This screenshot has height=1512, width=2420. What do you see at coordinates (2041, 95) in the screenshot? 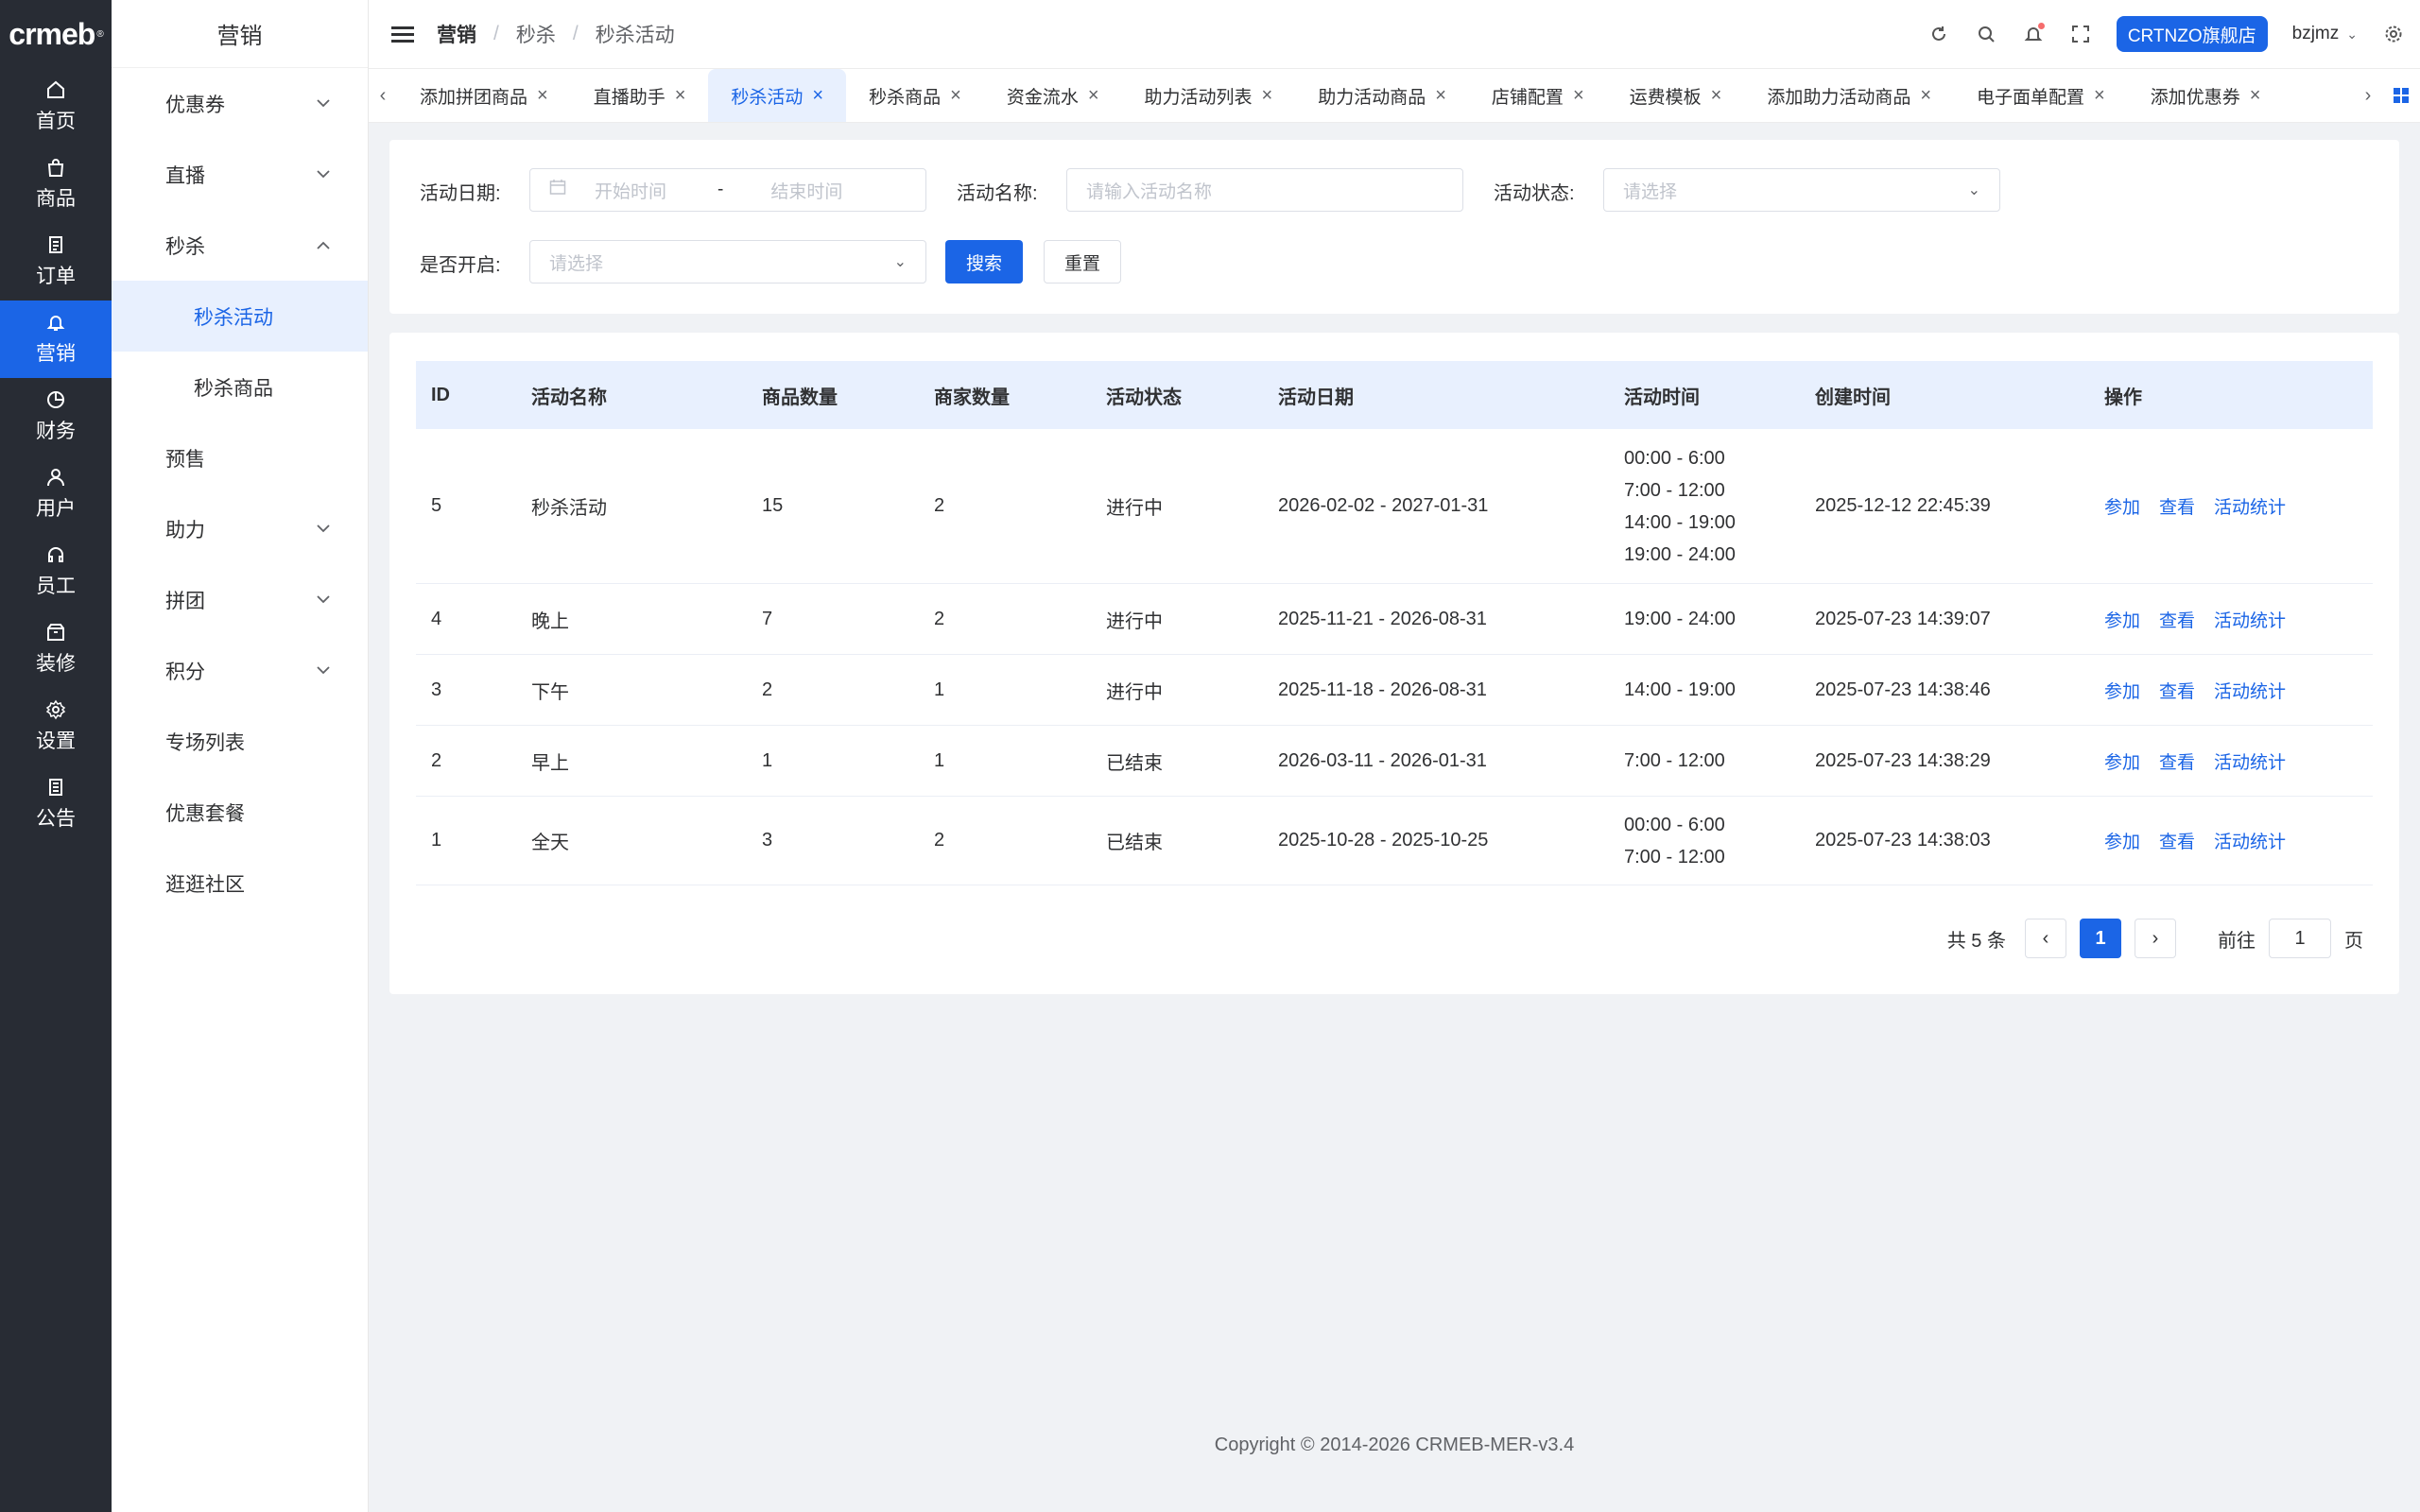
I see `tab-10: 电子面单配置 ×` at bounding box center [2041, 95].